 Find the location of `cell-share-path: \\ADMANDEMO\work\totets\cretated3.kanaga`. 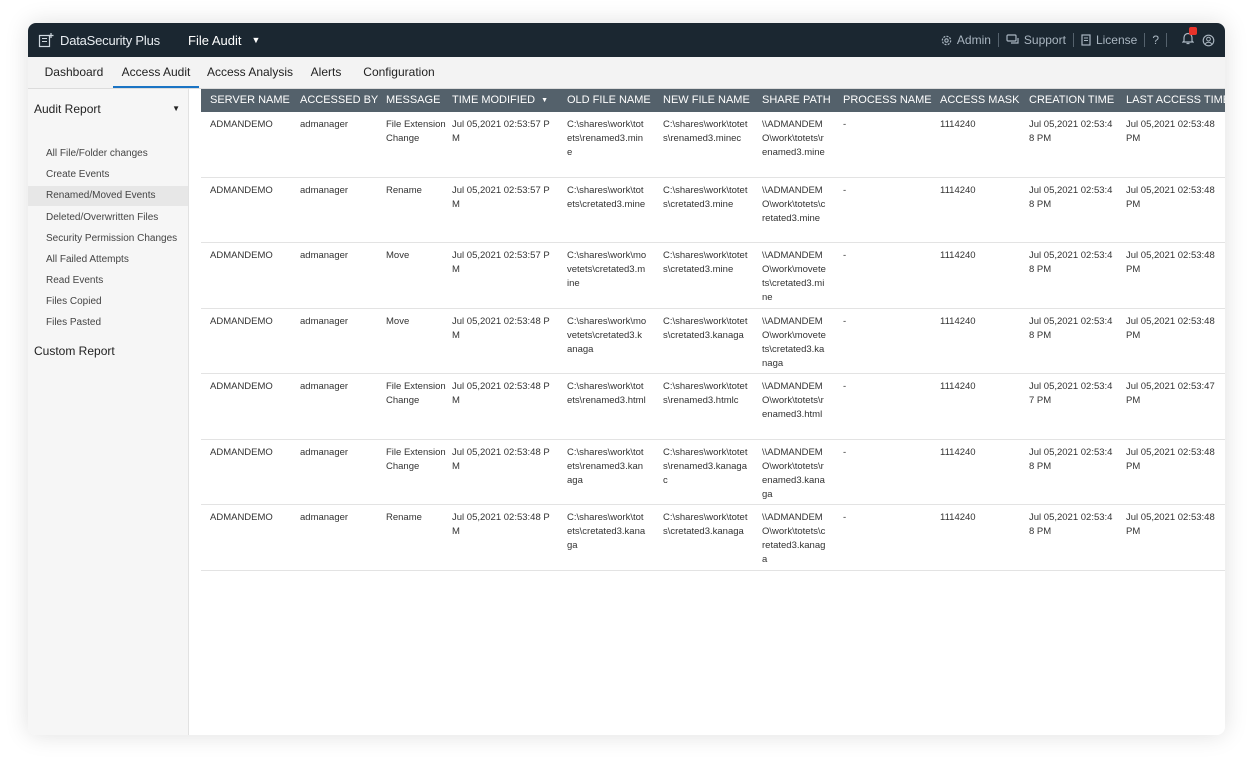

cell-share-path: \\ADMANDEMO\work\totets\cretated3.kanaga is located at coordinates (794, 538).